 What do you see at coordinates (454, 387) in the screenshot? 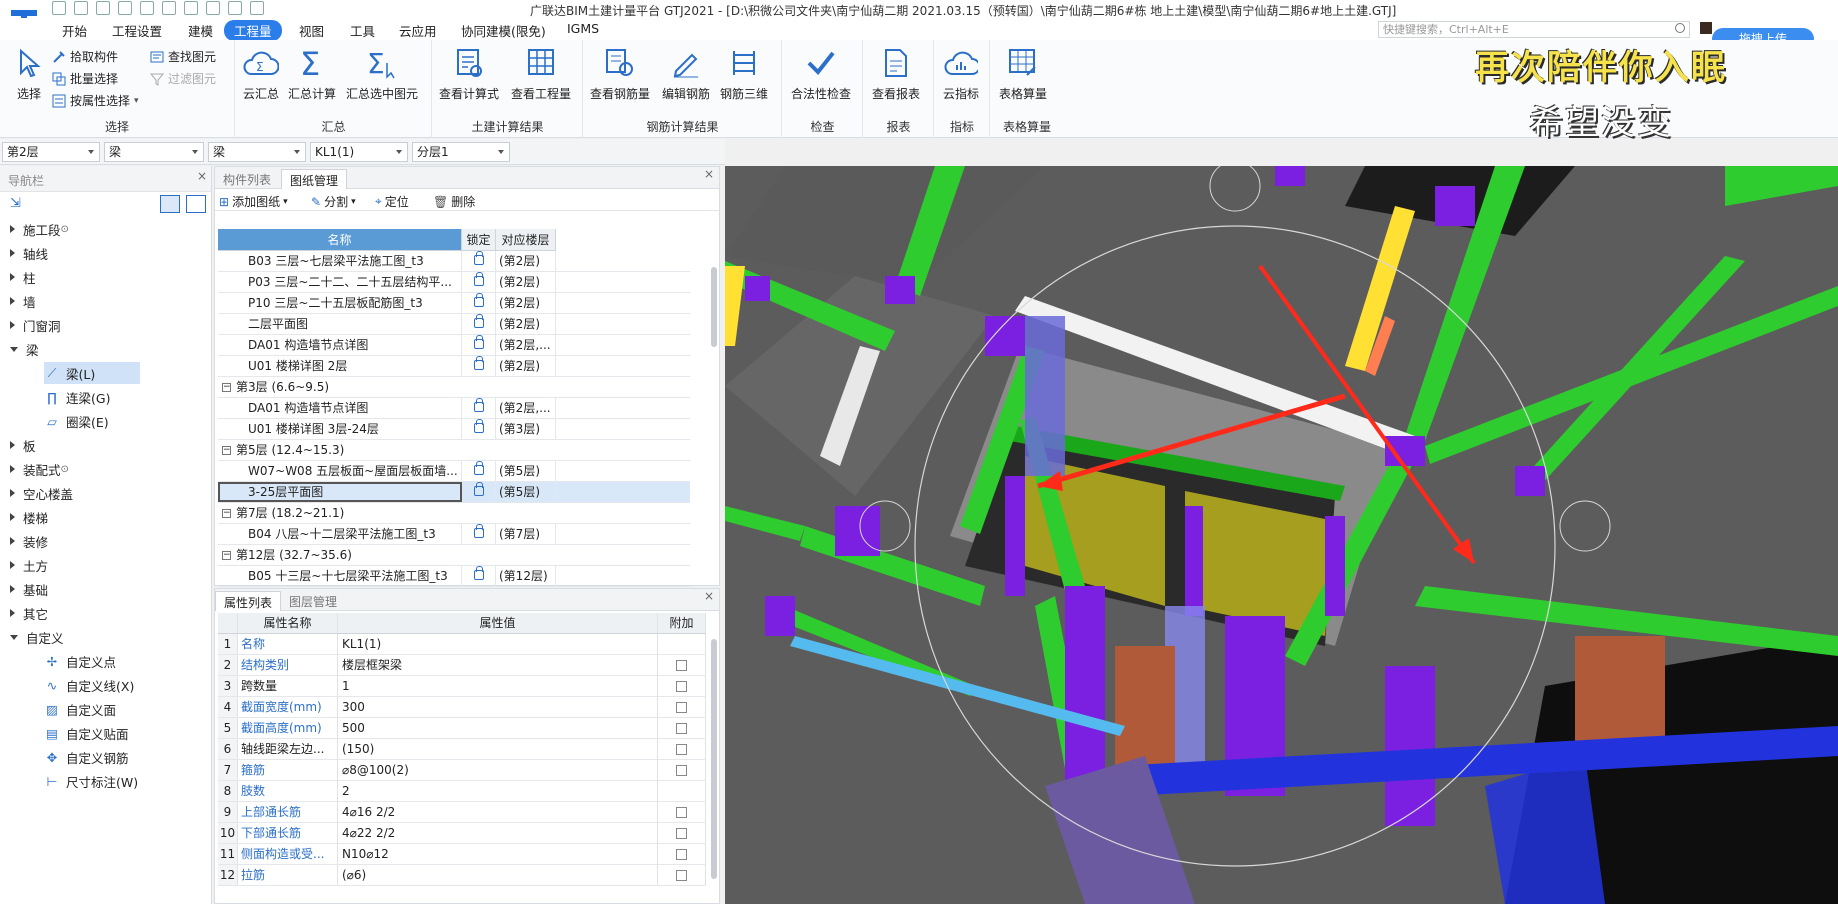
I see `floor-group-row: − 第3层 (6.6~9.5)` at bounding box center [454, 387].